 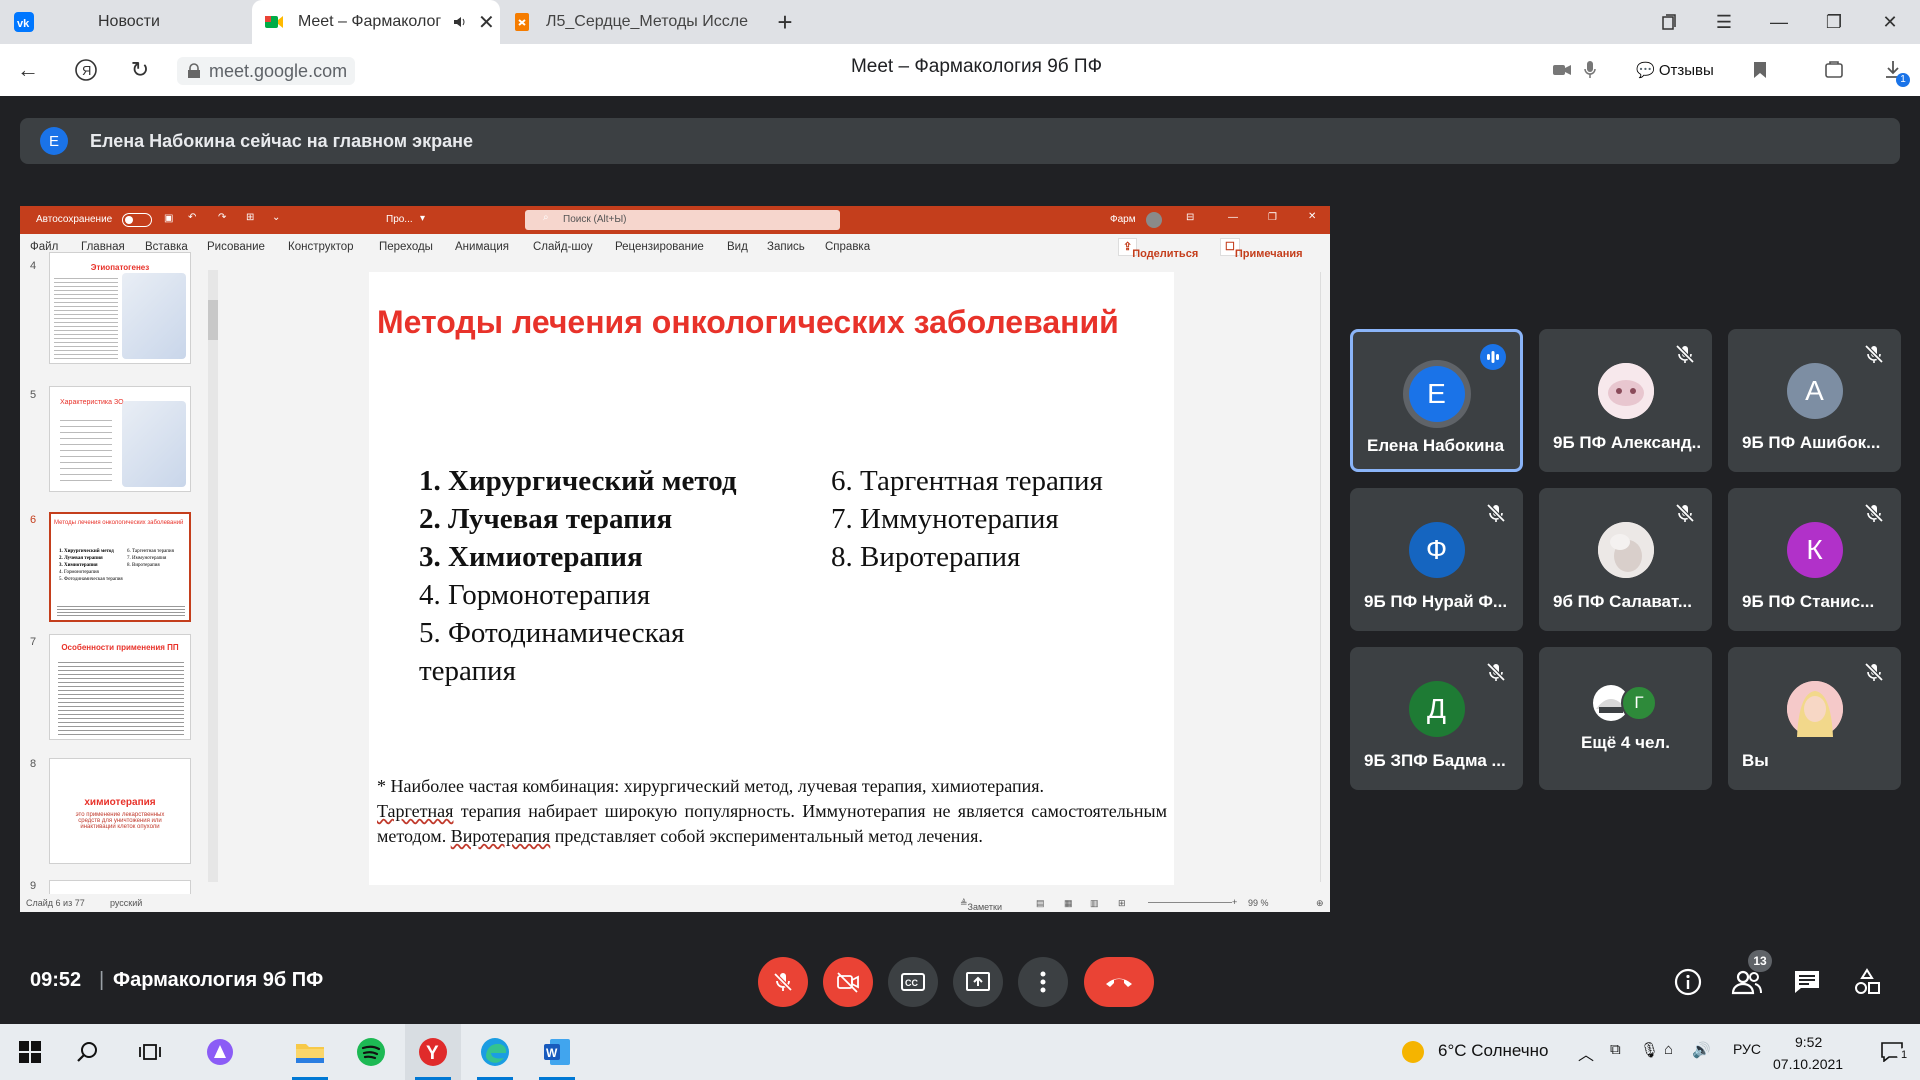 What do you see at coordinates (486, 22) in the screenshot?
I see `close-tab-icon: ✕` at bounding box center [486, 22].